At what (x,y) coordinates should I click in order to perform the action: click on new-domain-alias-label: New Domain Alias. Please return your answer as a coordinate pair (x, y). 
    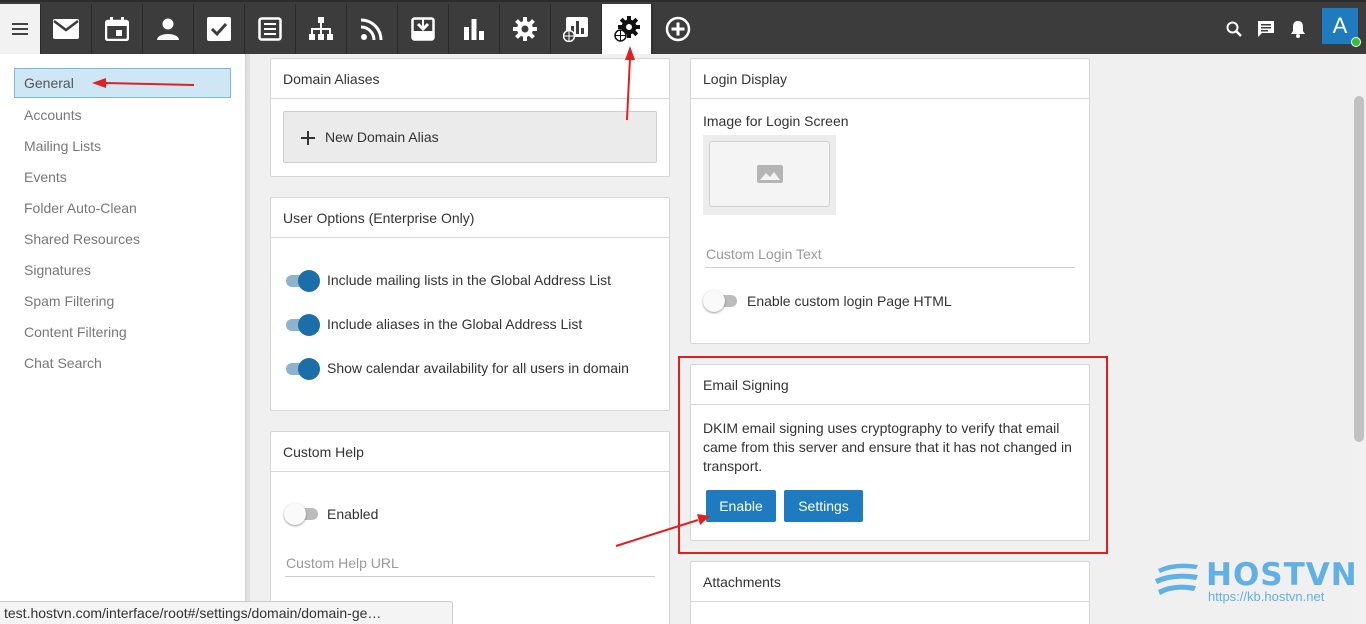
    Looking at the image, I should click on (382, 137).